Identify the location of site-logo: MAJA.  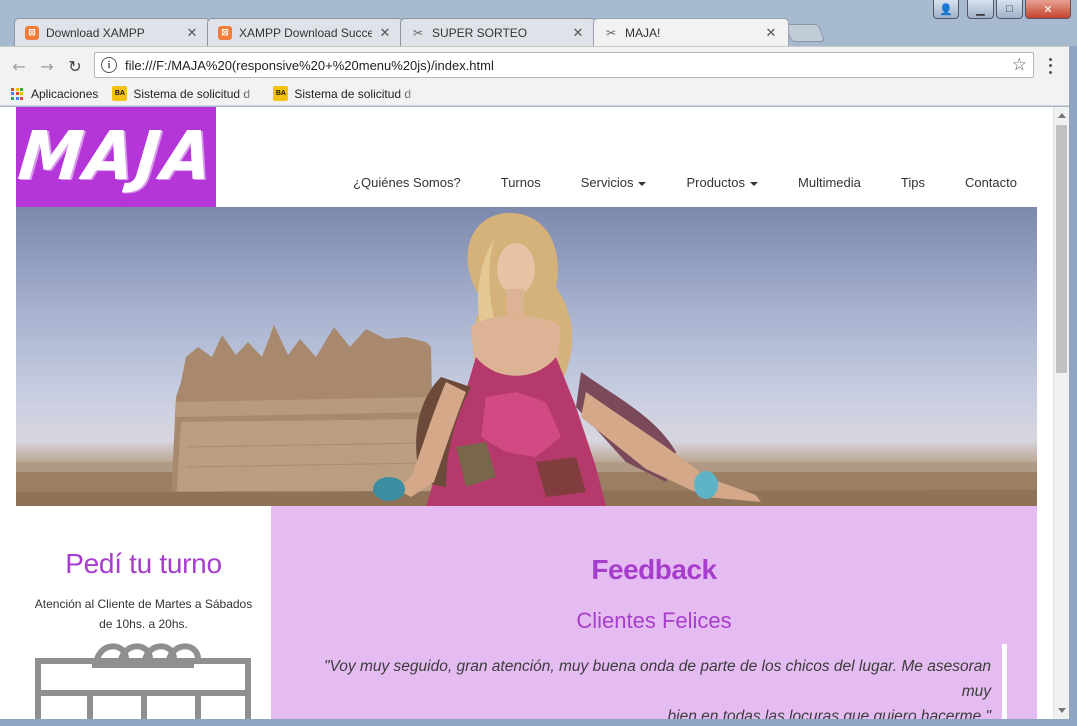
(116, 157).